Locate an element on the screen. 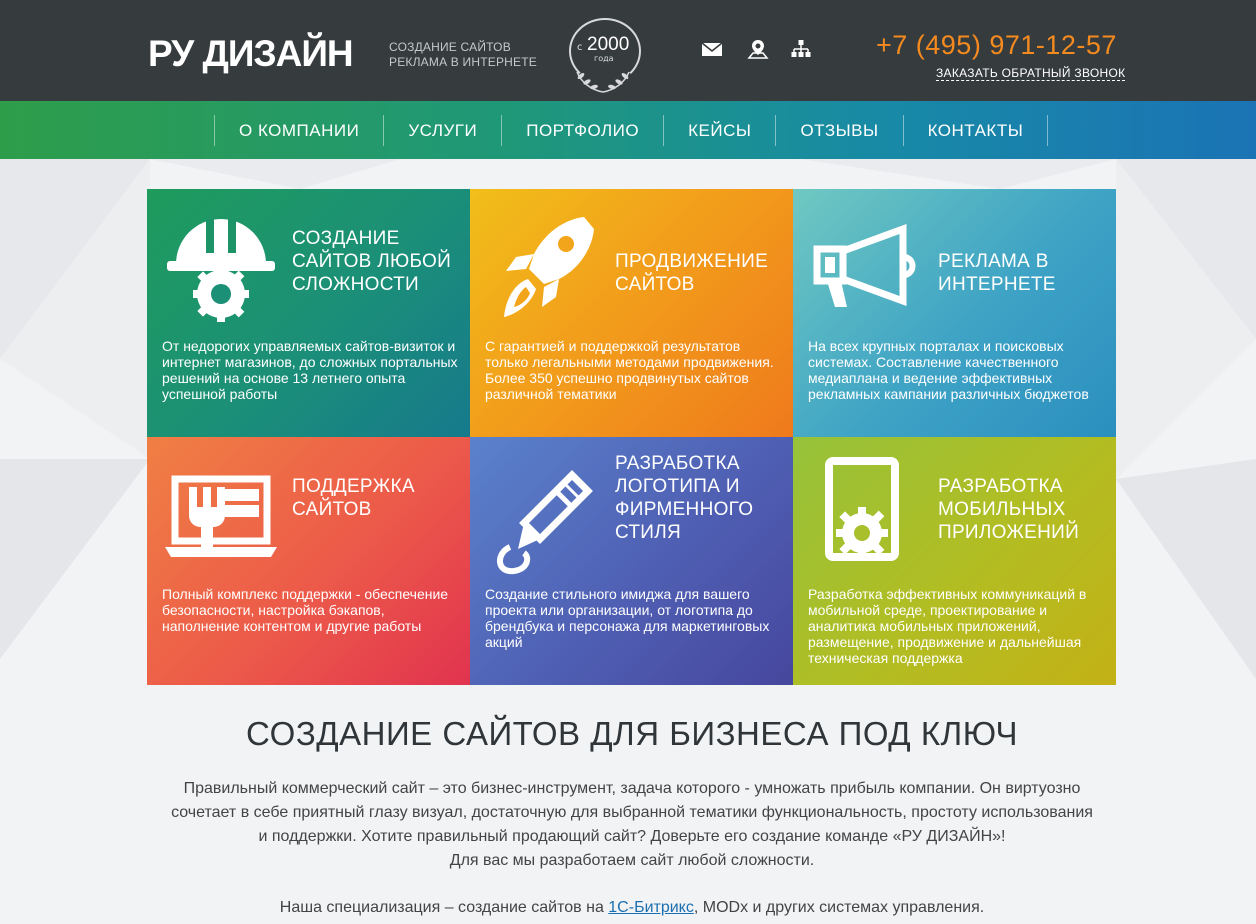 This screenshot has height=924, width=1256. phone-gear-icon is located at coordinates (862, 509).